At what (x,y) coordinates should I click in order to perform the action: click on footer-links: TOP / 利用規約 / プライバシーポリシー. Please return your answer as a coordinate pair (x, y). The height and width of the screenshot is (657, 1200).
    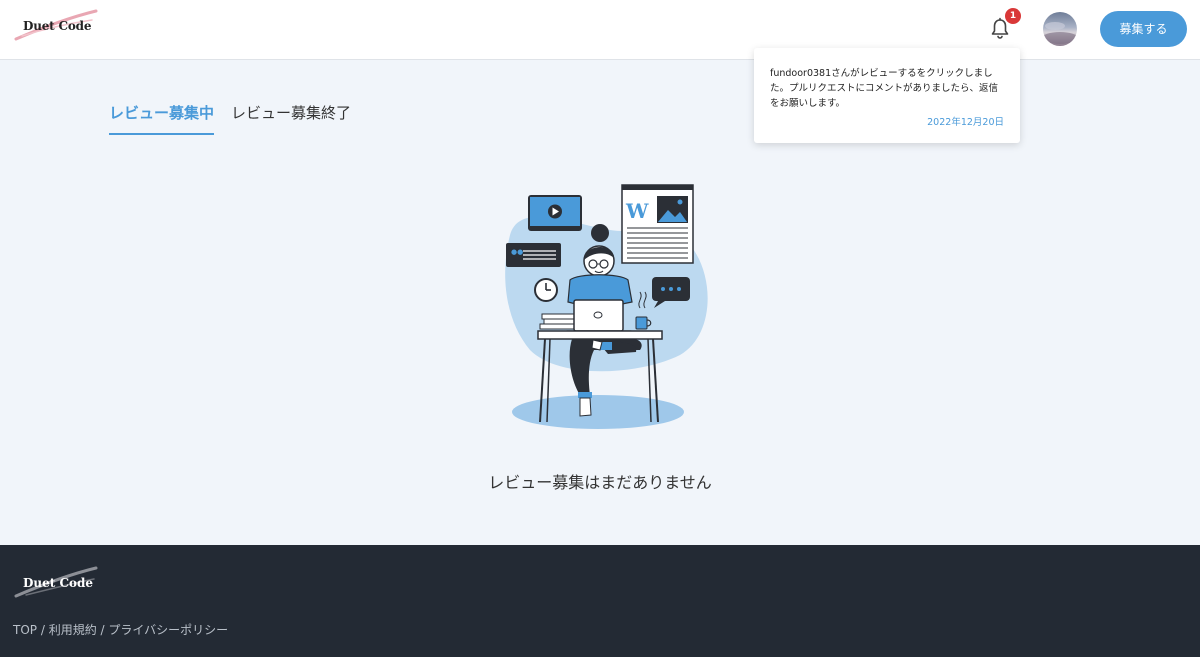
    Looking at the image, I should click on (120, 629).